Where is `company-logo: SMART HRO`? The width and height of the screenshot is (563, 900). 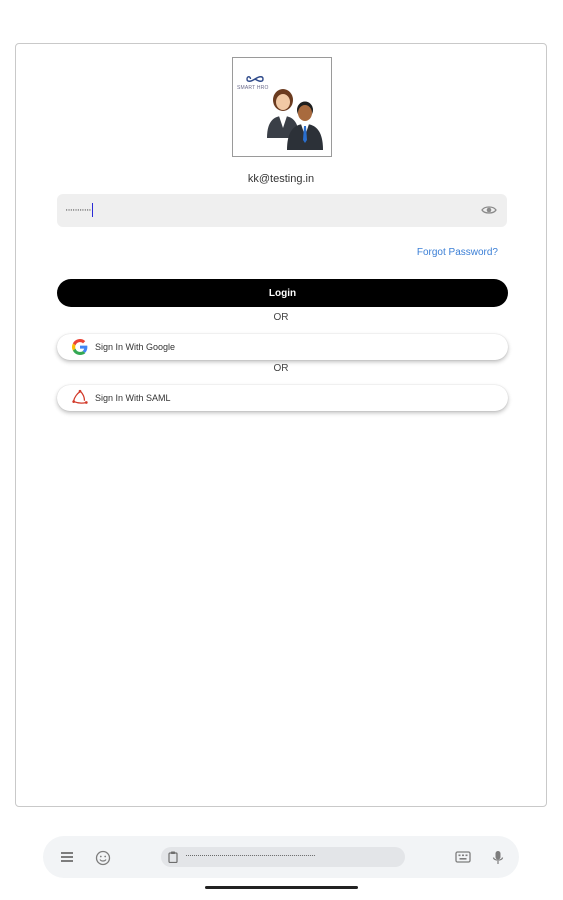
company-logo: SMART HRO is located at coordinates (282, 107).